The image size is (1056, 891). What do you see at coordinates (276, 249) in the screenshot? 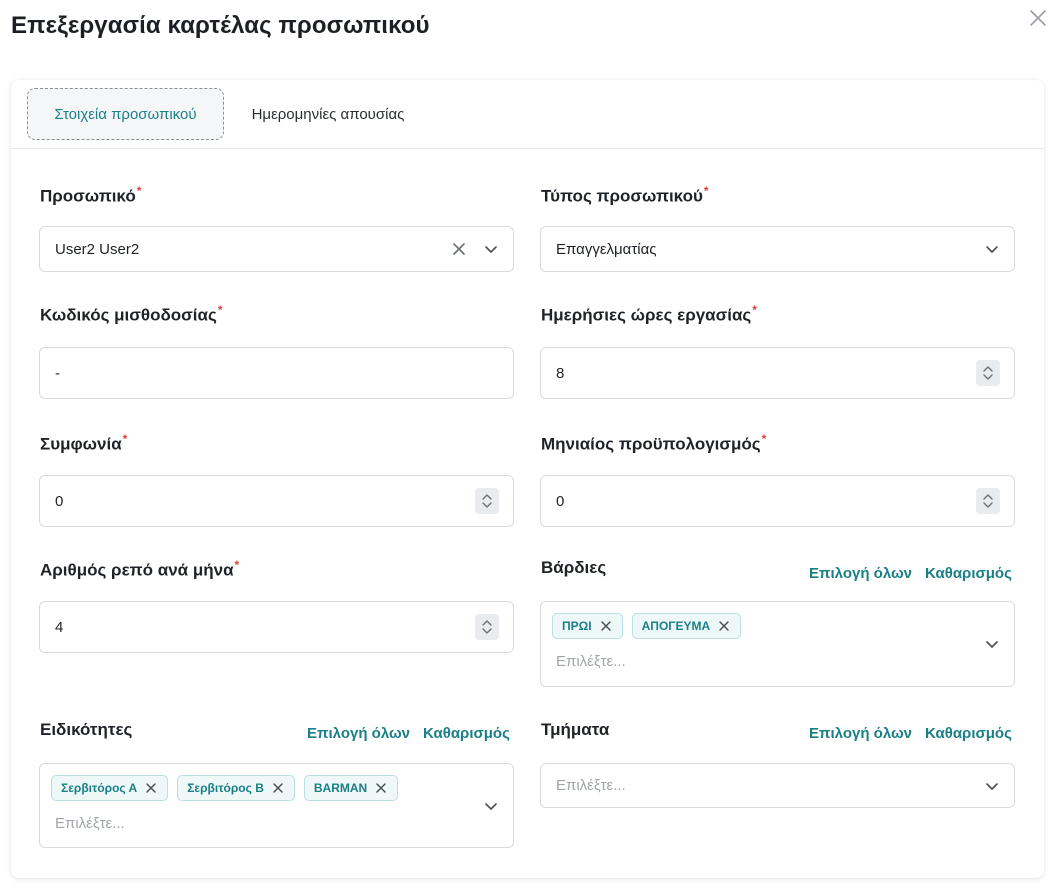
I see `personnel-select: User2 User2` at bounding box center [276, 249].